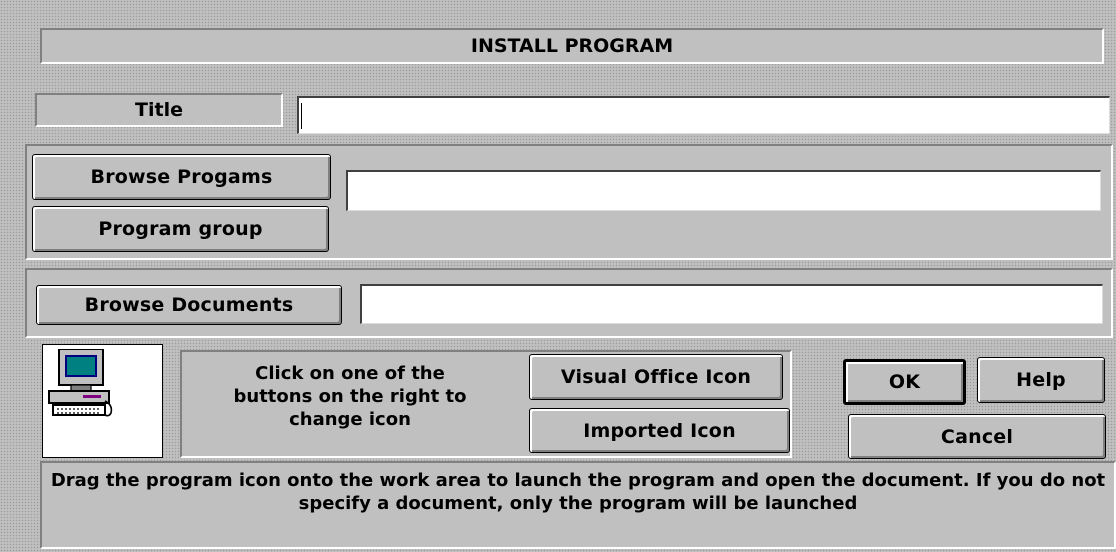  What do you see at coordinates (703, 115) in the screenshot?
I see `title-input` at bounding box center [703, 115].